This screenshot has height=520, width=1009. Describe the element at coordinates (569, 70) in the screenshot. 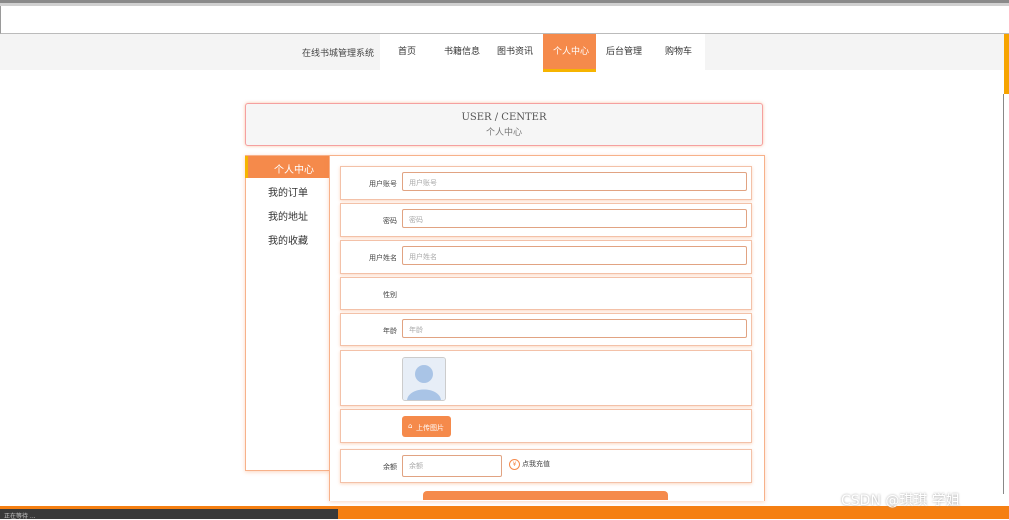

I see `nav-active-indicator` at that location.